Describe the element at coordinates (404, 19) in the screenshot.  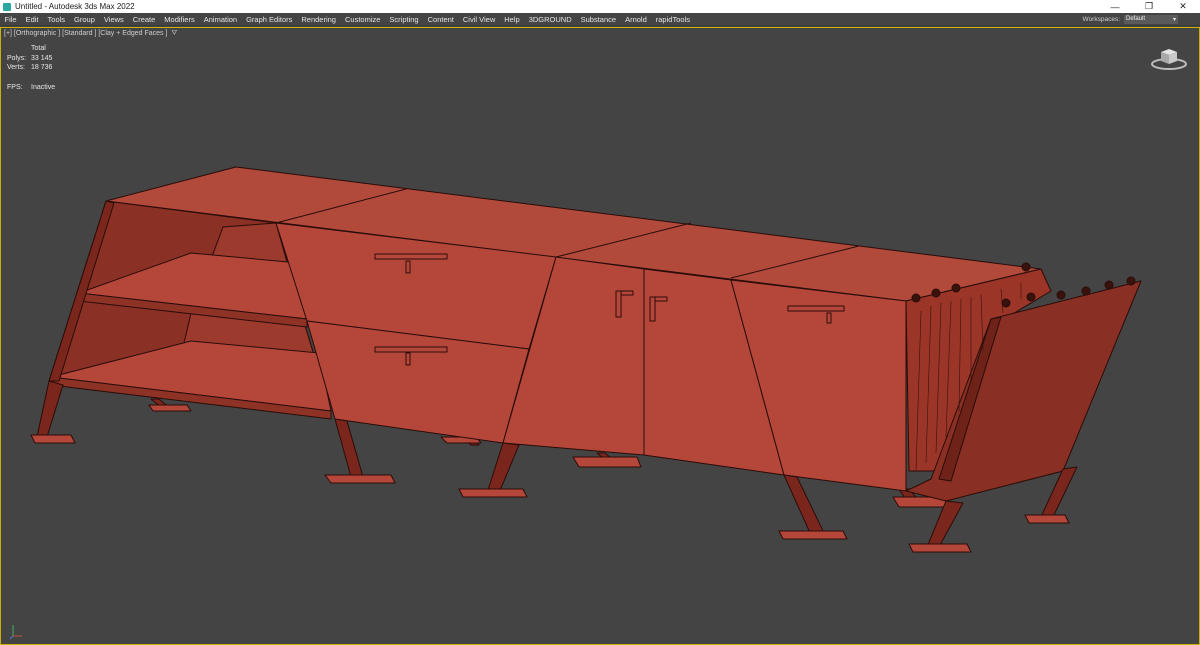
I see `menu-item-scripting: Scripting` at that location.